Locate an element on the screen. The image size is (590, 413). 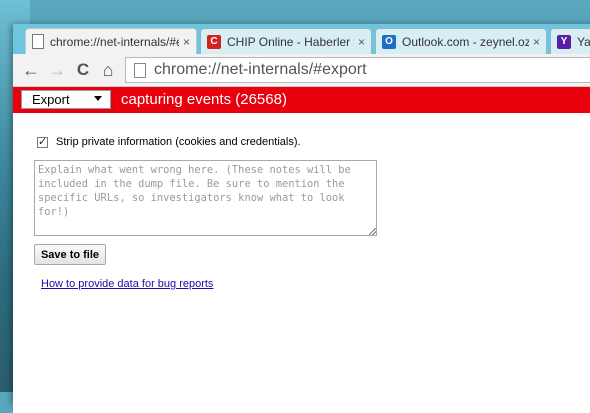
tab-yahoo: Y Ya is located at coordinates (570, 41).